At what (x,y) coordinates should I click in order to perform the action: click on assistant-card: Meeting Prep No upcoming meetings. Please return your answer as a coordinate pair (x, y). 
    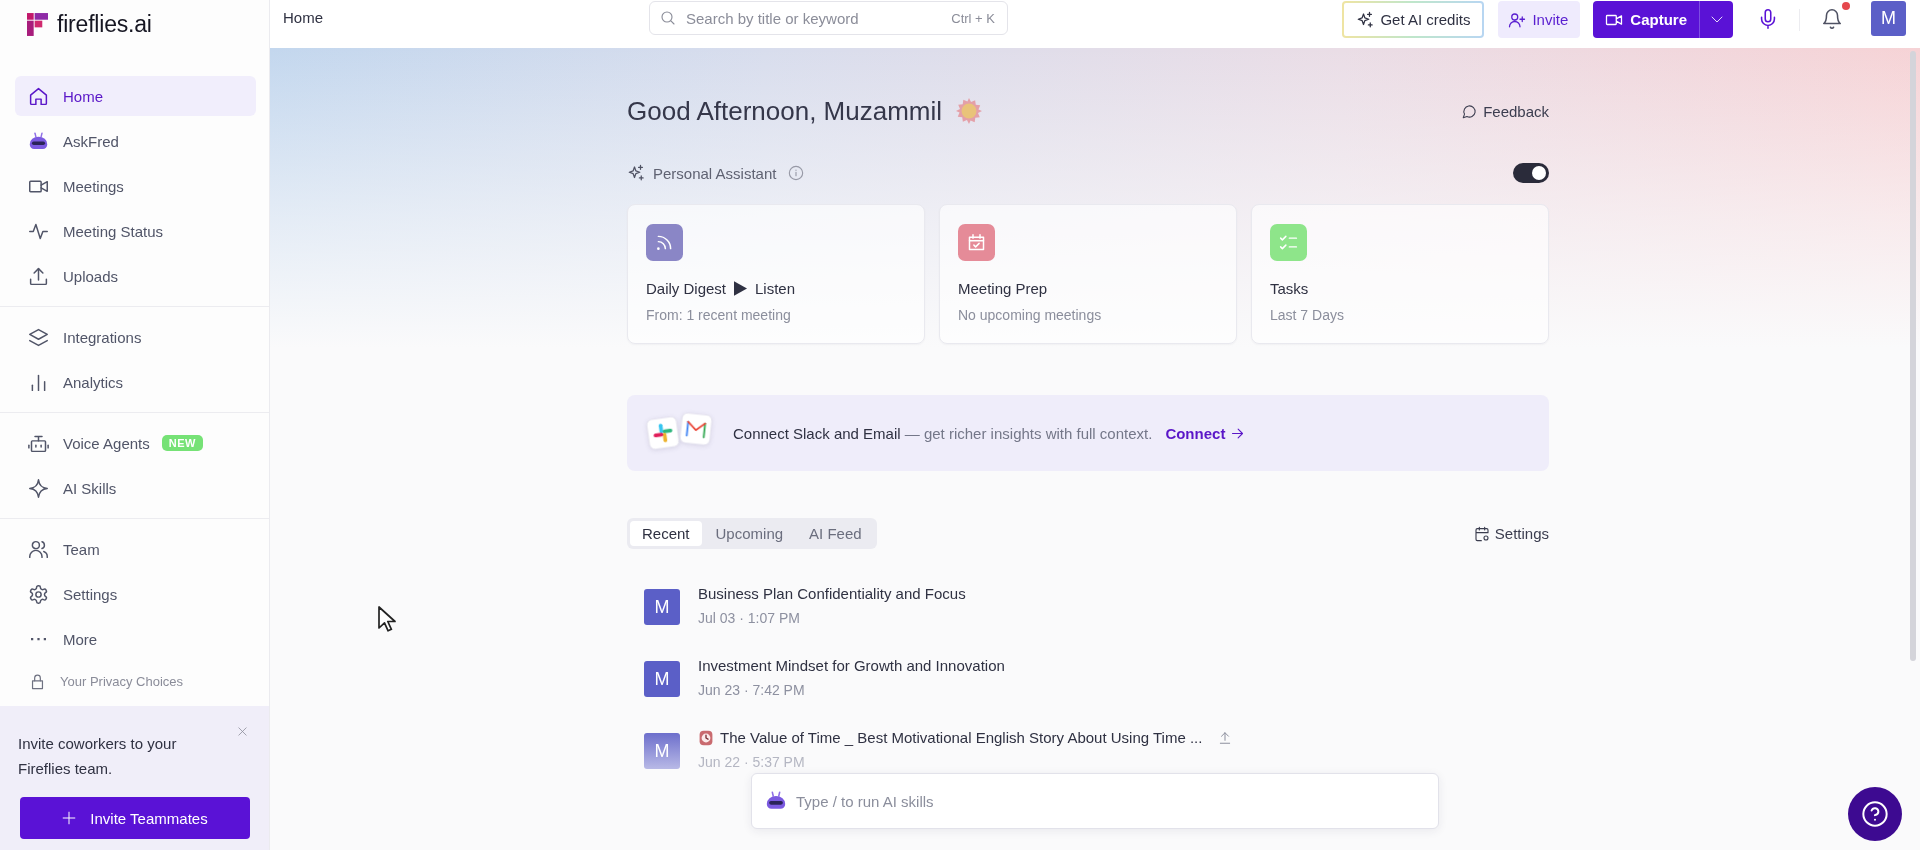
    Looking at the image, I should click on (1088, 274).